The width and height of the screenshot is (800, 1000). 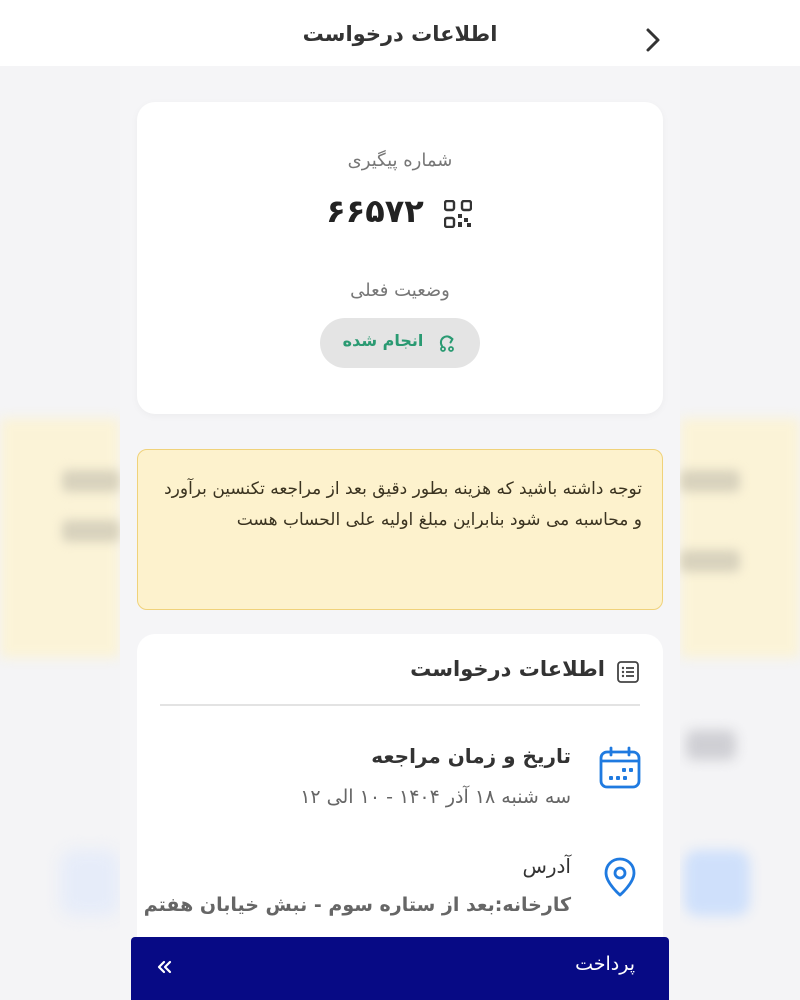 I want to click on back-button, so click(x=654, y=40).